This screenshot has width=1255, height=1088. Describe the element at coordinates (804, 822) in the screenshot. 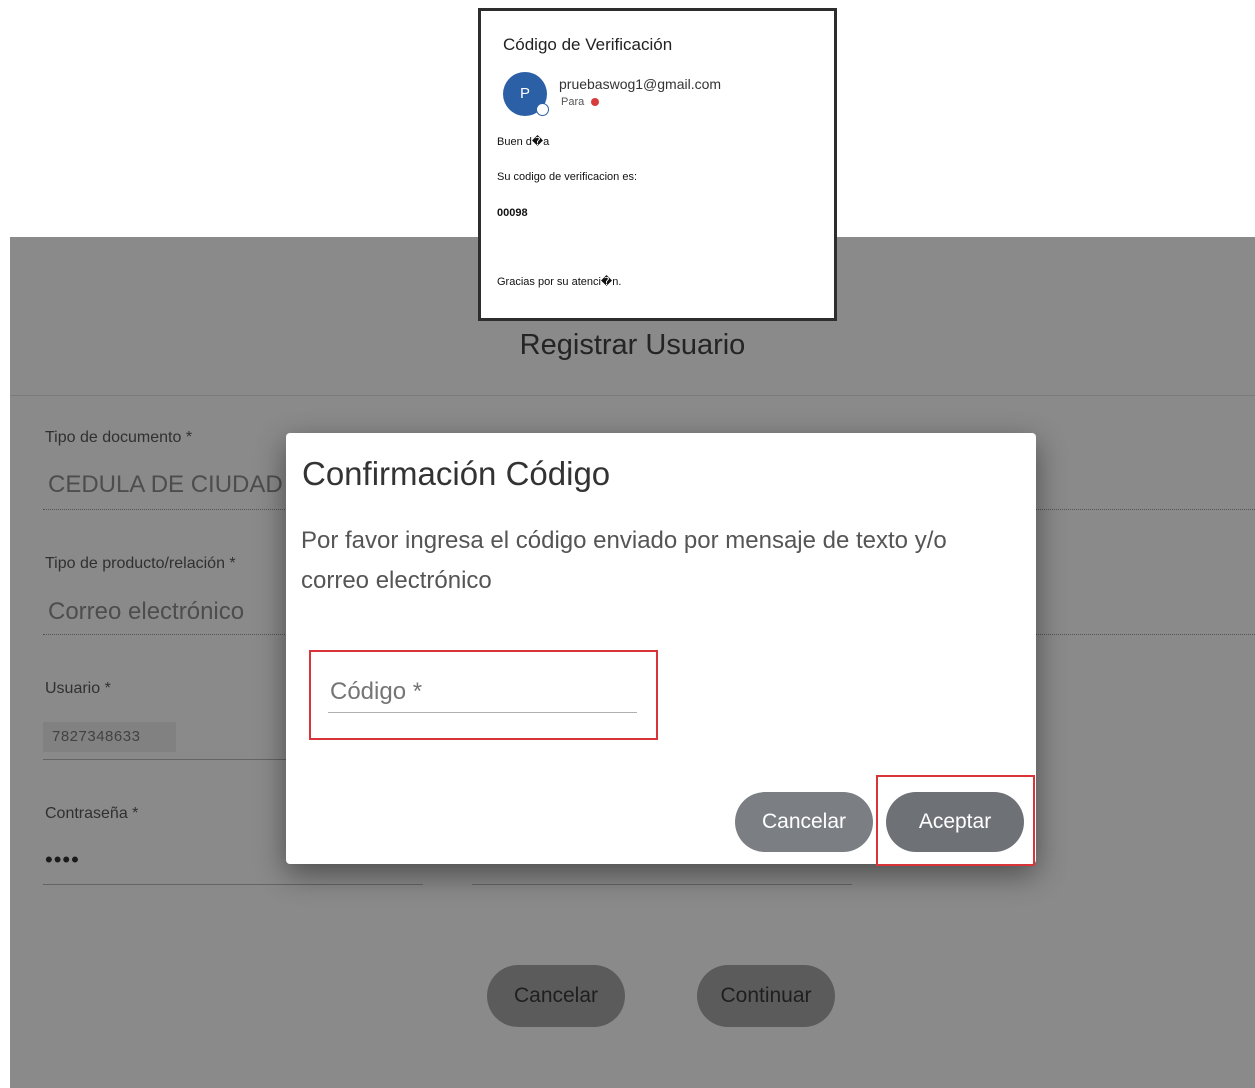

I see `dialog-cancel-button: Cancelar` at that location.